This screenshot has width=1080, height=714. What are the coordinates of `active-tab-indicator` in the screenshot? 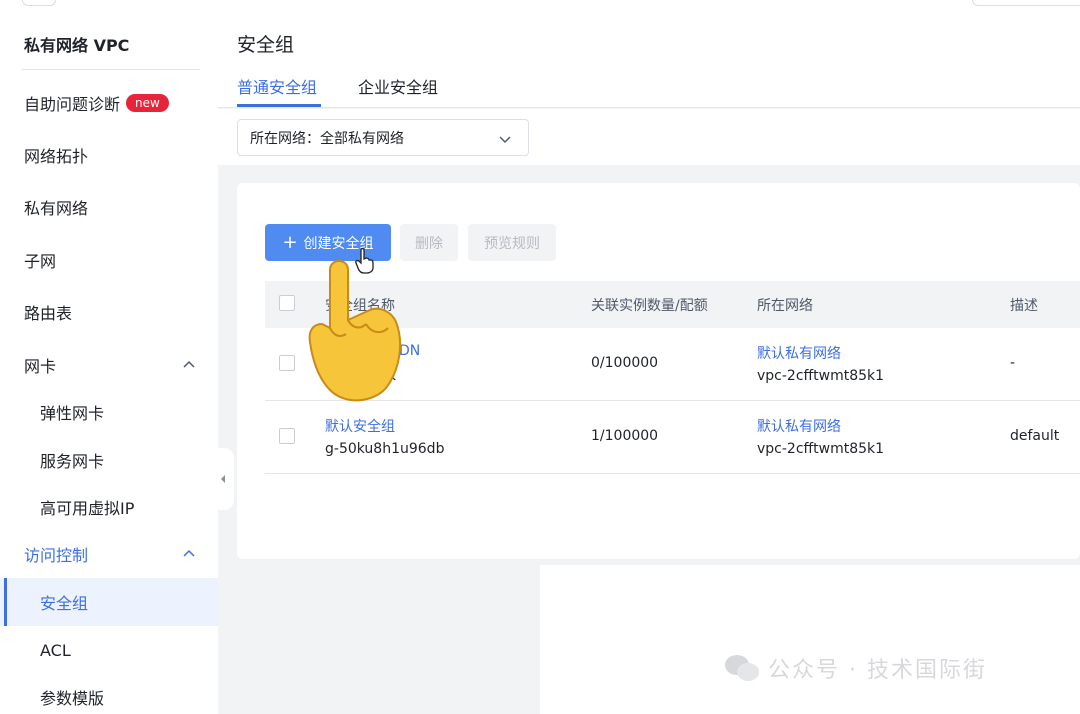 It's located at (279, 105).